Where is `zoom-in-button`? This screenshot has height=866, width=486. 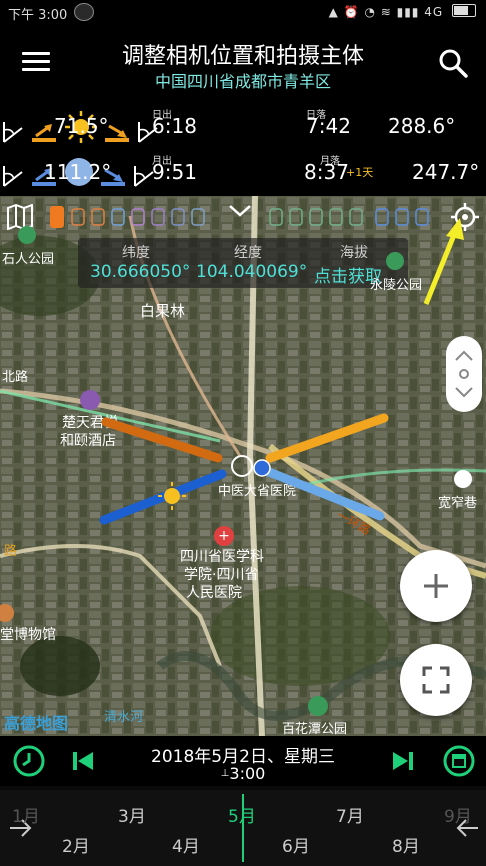 zoom-in-button is located at coordinates (436, 586).